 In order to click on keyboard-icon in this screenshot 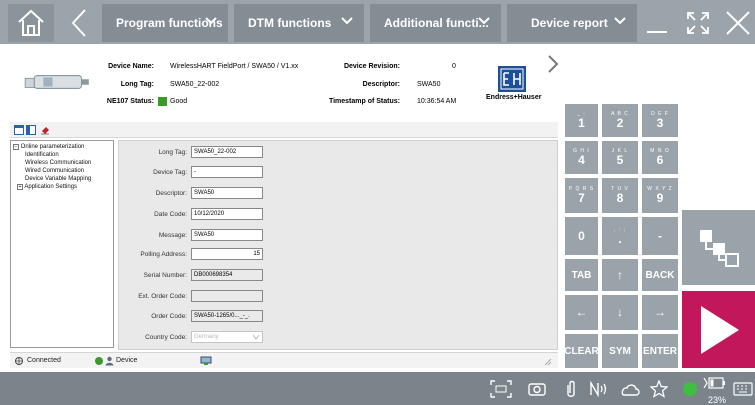, I will do `click(743, 388)`.